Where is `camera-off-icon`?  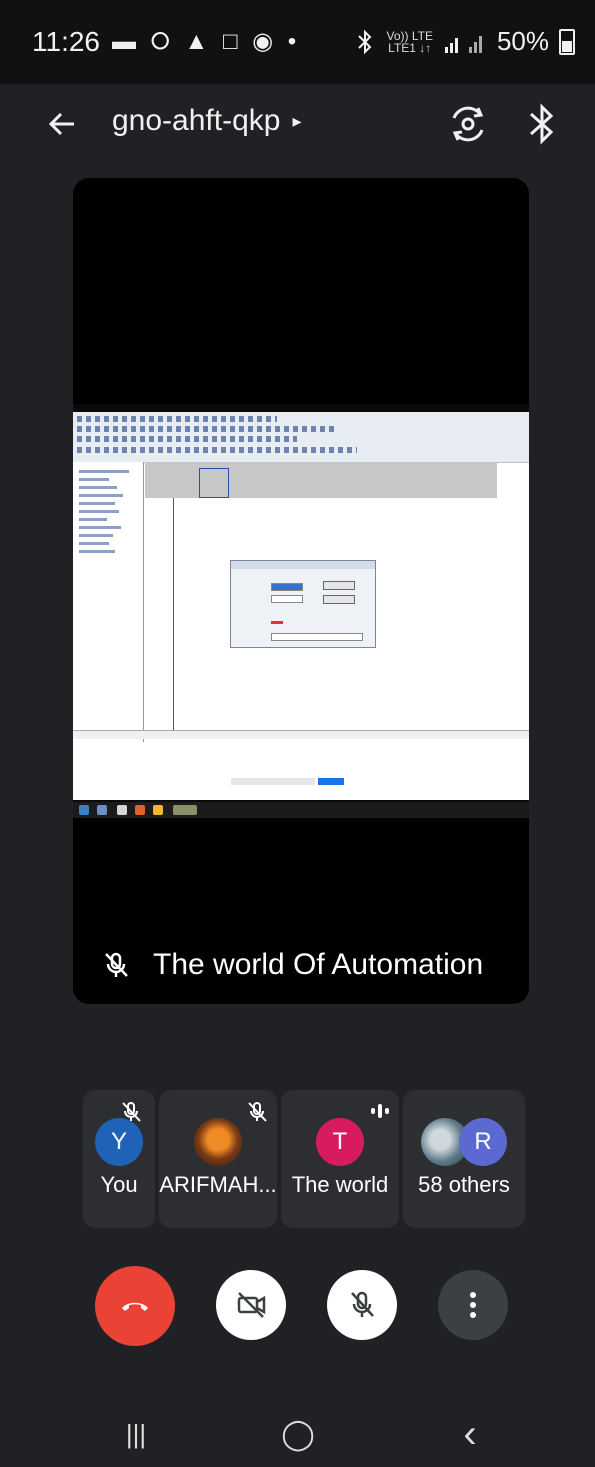
camera-off-icon is located at coordinates (251, 1305).